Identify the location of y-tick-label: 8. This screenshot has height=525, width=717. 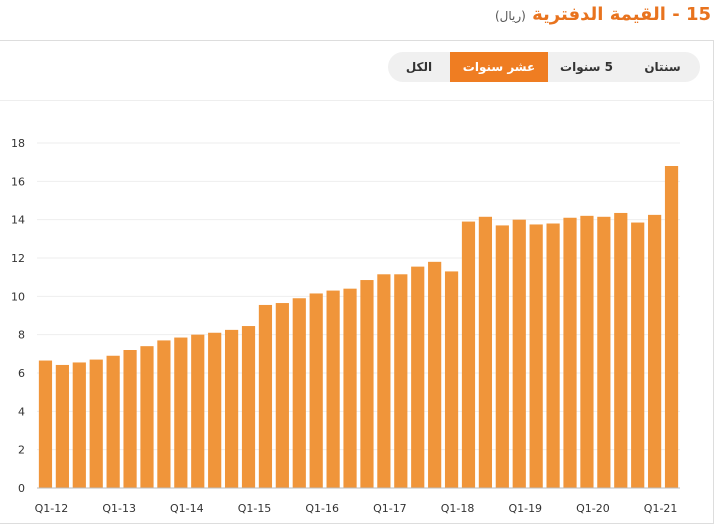
(21, 335).